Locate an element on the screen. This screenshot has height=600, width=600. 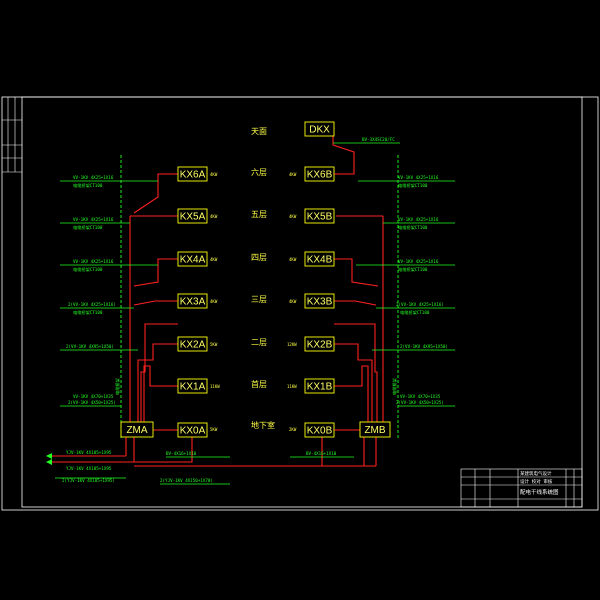
loads-right: 4KW 4KW 4KW 4KW 12KW 11KW 2KW is located at coordinates (292, 302).